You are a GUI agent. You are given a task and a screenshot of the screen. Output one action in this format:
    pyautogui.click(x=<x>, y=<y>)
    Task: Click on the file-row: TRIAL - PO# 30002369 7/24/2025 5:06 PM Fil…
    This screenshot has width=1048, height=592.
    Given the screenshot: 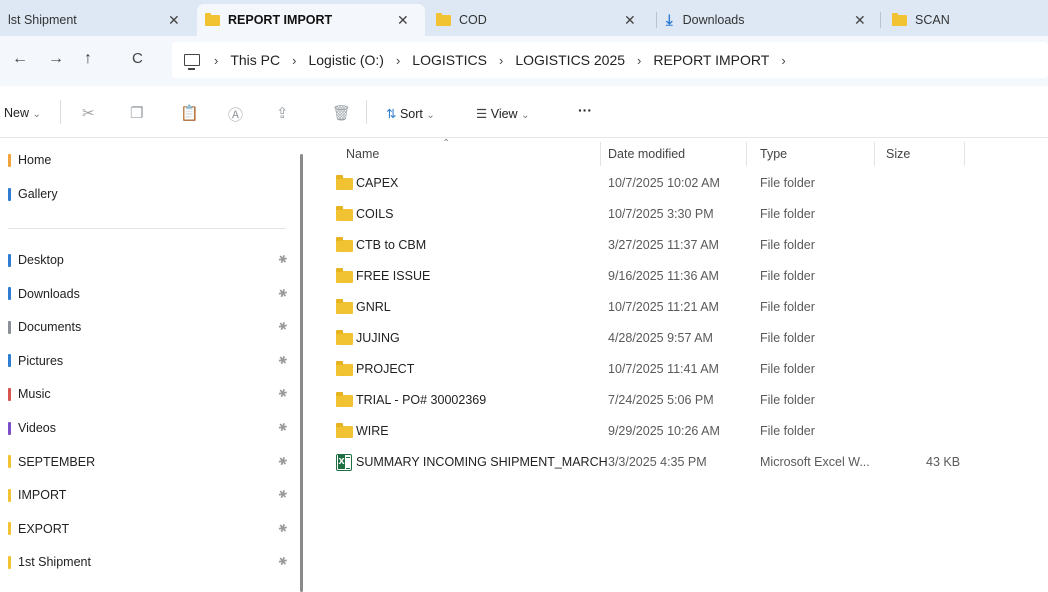 What is the action you would take?
    pyautogui.click(x=677, y=401)
    